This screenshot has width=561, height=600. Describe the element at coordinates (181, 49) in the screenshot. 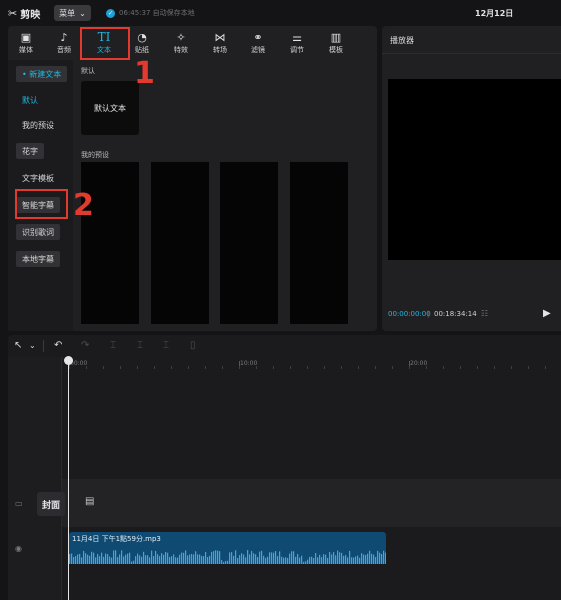

I see `tab-label: 特效` at that location.